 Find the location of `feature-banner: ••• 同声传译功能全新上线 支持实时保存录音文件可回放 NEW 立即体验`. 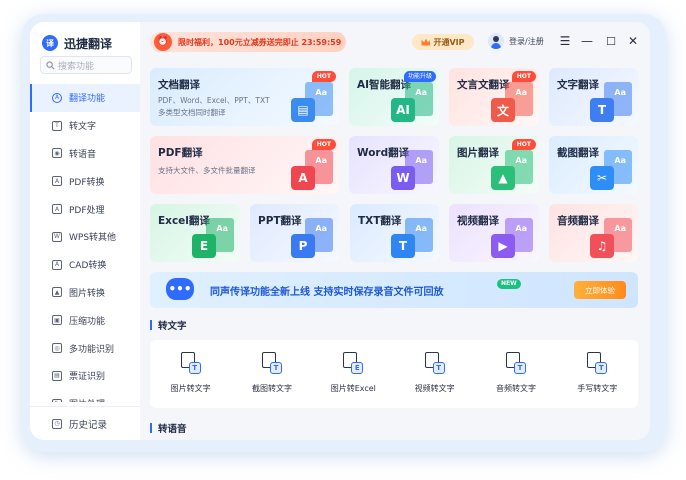

feature-banner: ••• 同声传译功能全新上线 支持实时保存录音文件可回放 NEW 立即体验 is located at coordinates (394, 290).